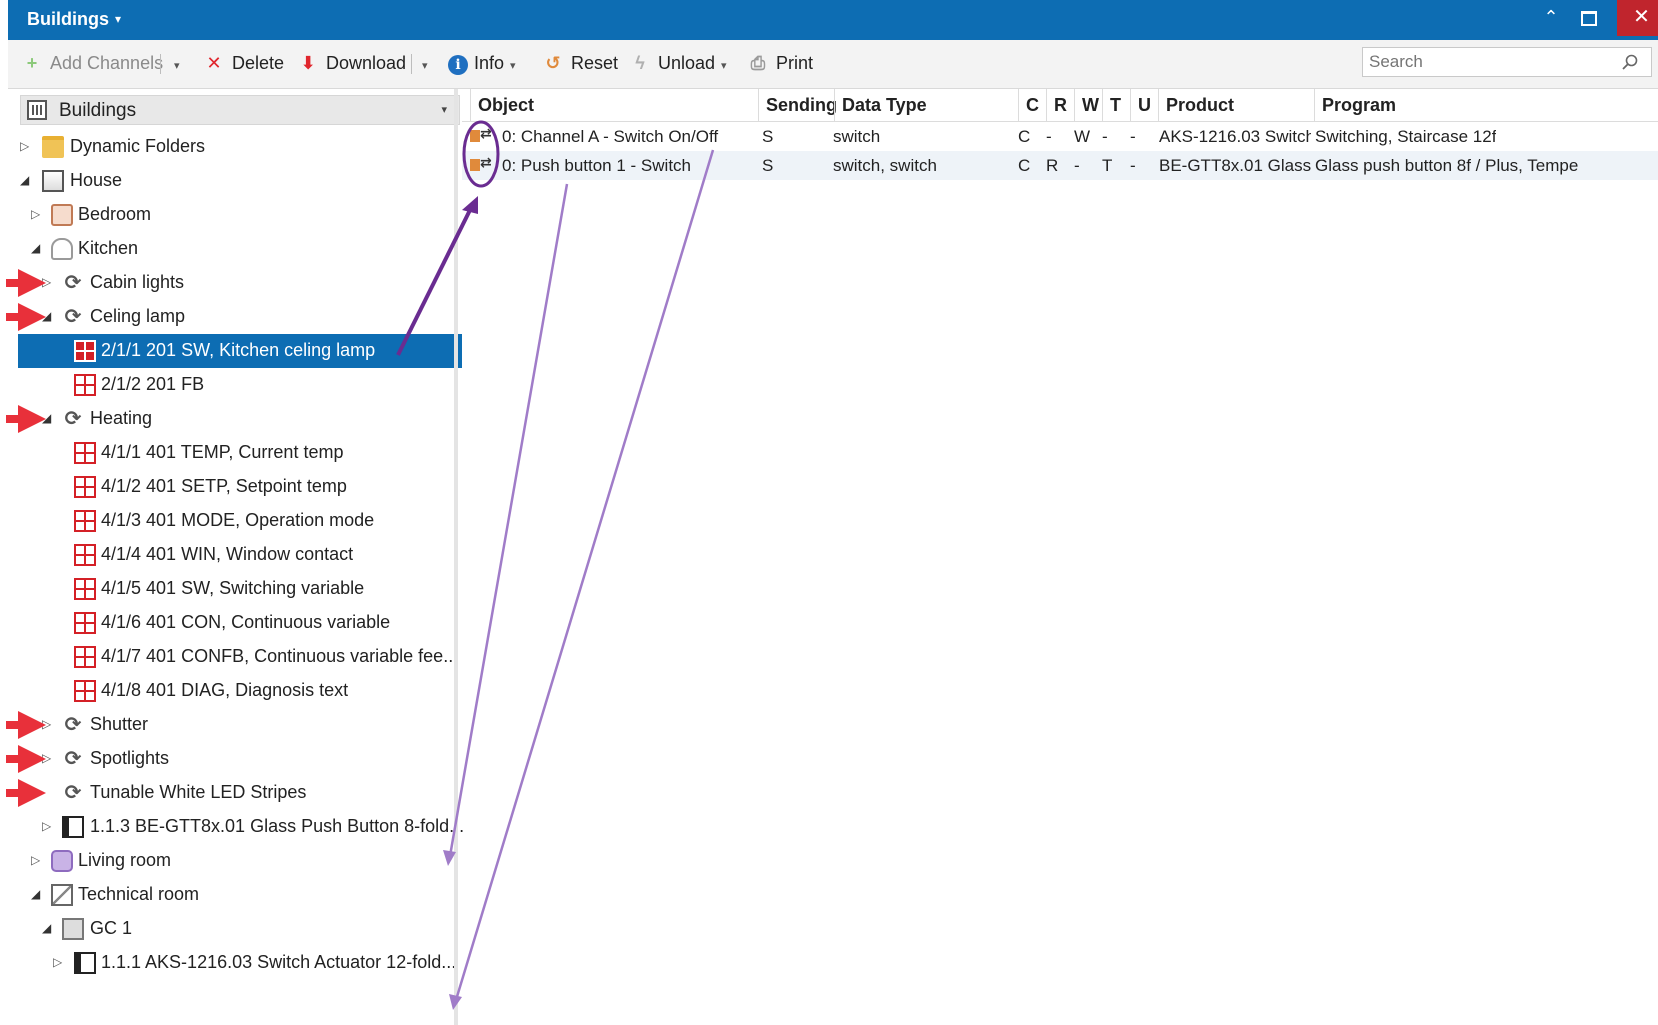 This screenshot has width=1658, height=1025. I want to click on tree-item: ▷ ⟳ Shutter, so click(235, 725).